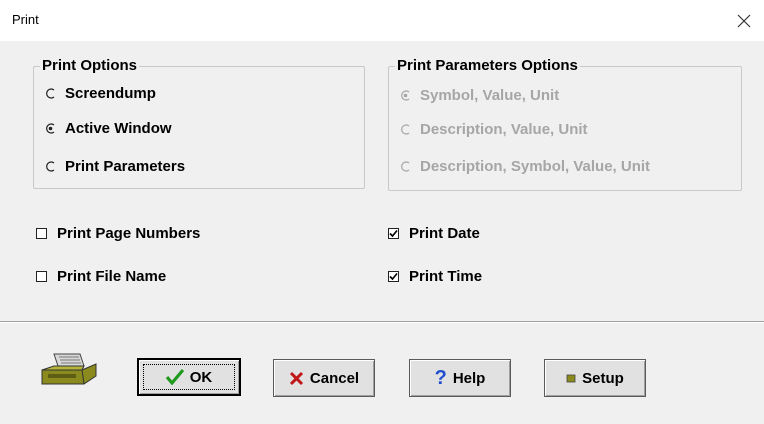  Describe the element at coordinates (129, 233) in the screenshot. I see `print-page-numbers-label: Print Page Numbers` at that location.